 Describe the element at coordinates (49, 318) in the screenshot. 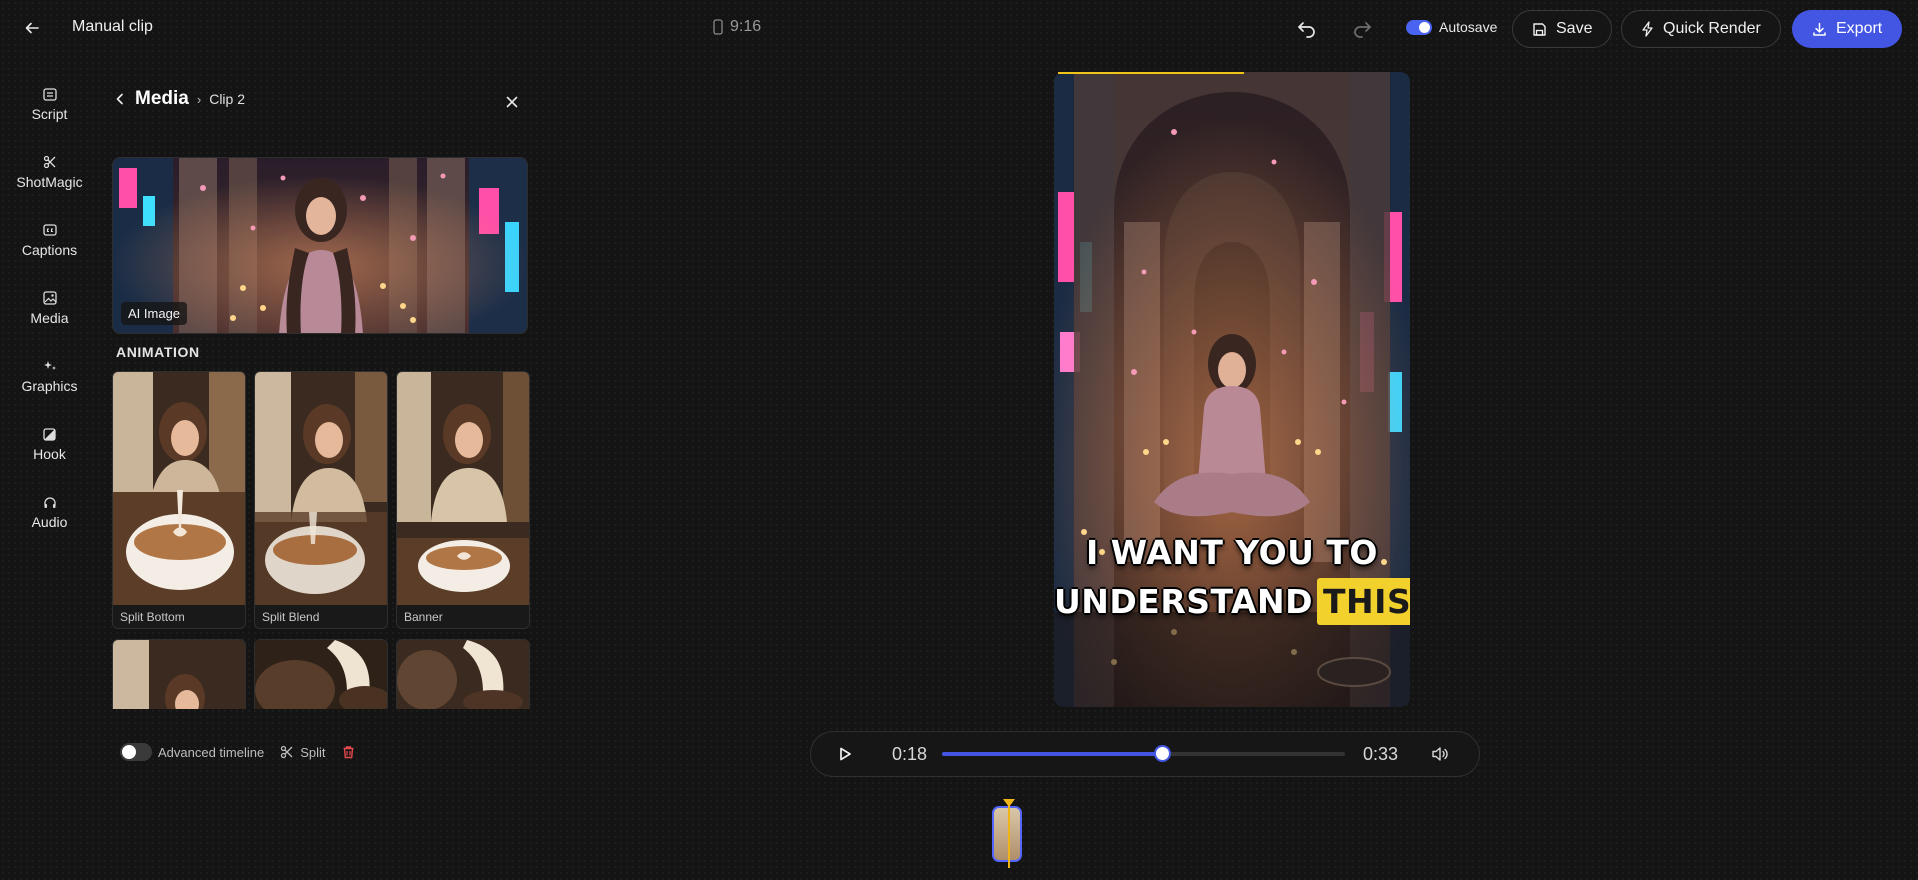

I see `sidebar-item-label: Media` at that location.